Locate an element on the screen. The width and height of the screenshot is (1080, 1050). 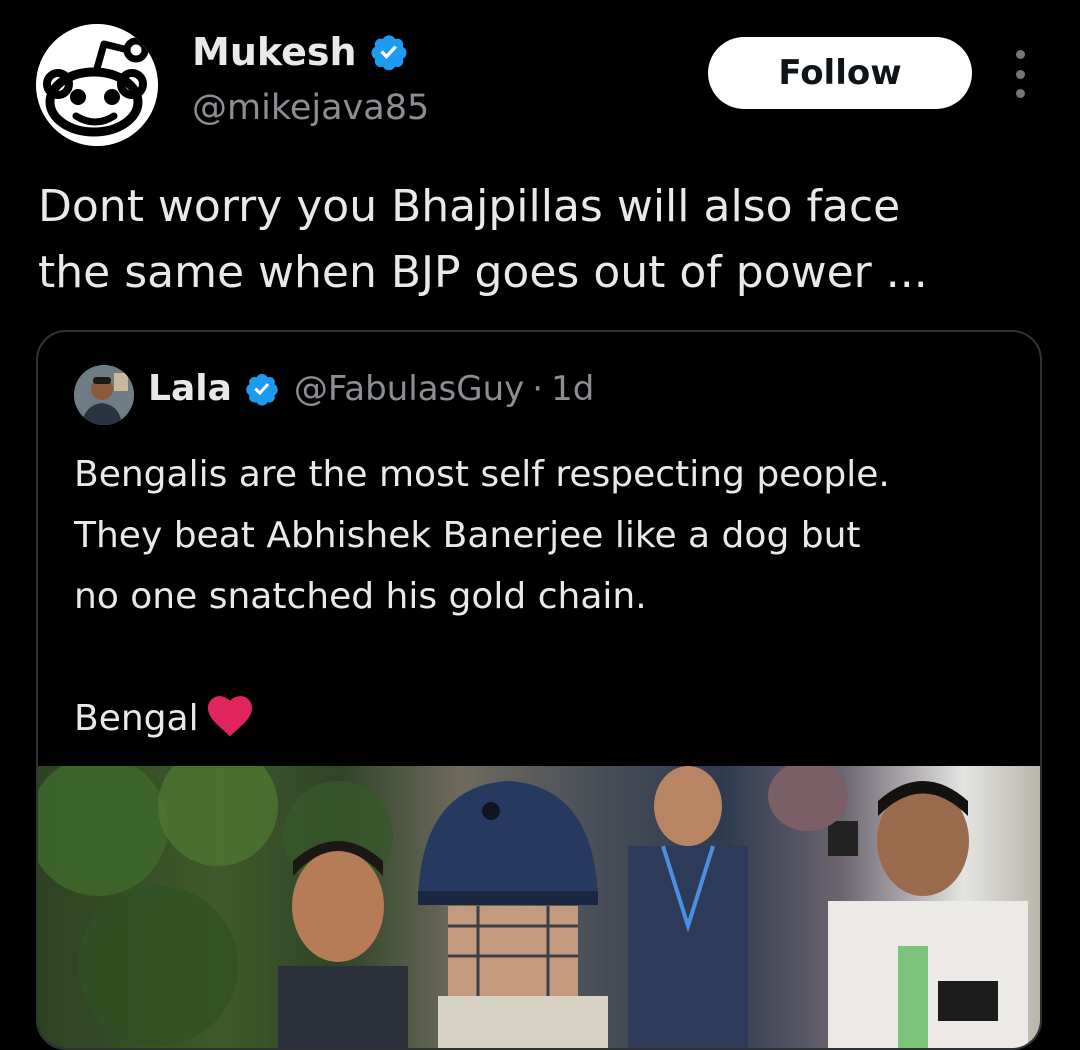
quoted-text-bengal: Bengal is located at coordinates (136, 718).